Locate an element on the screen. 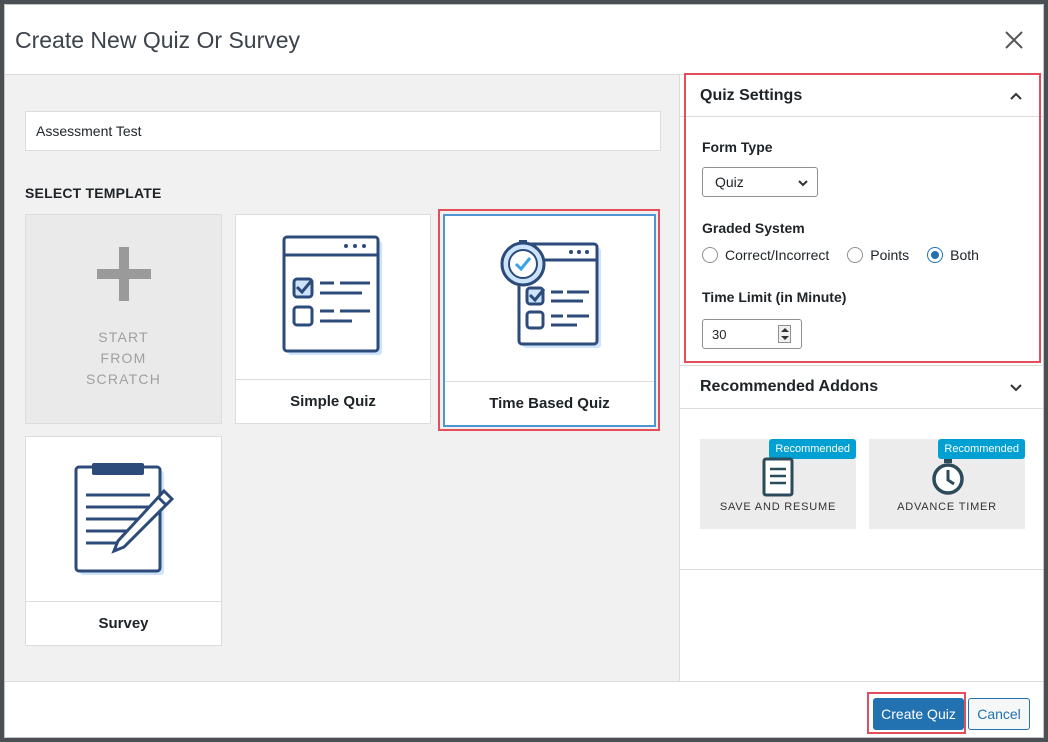  template-survey: Survey is located at coordinates (123, 541).